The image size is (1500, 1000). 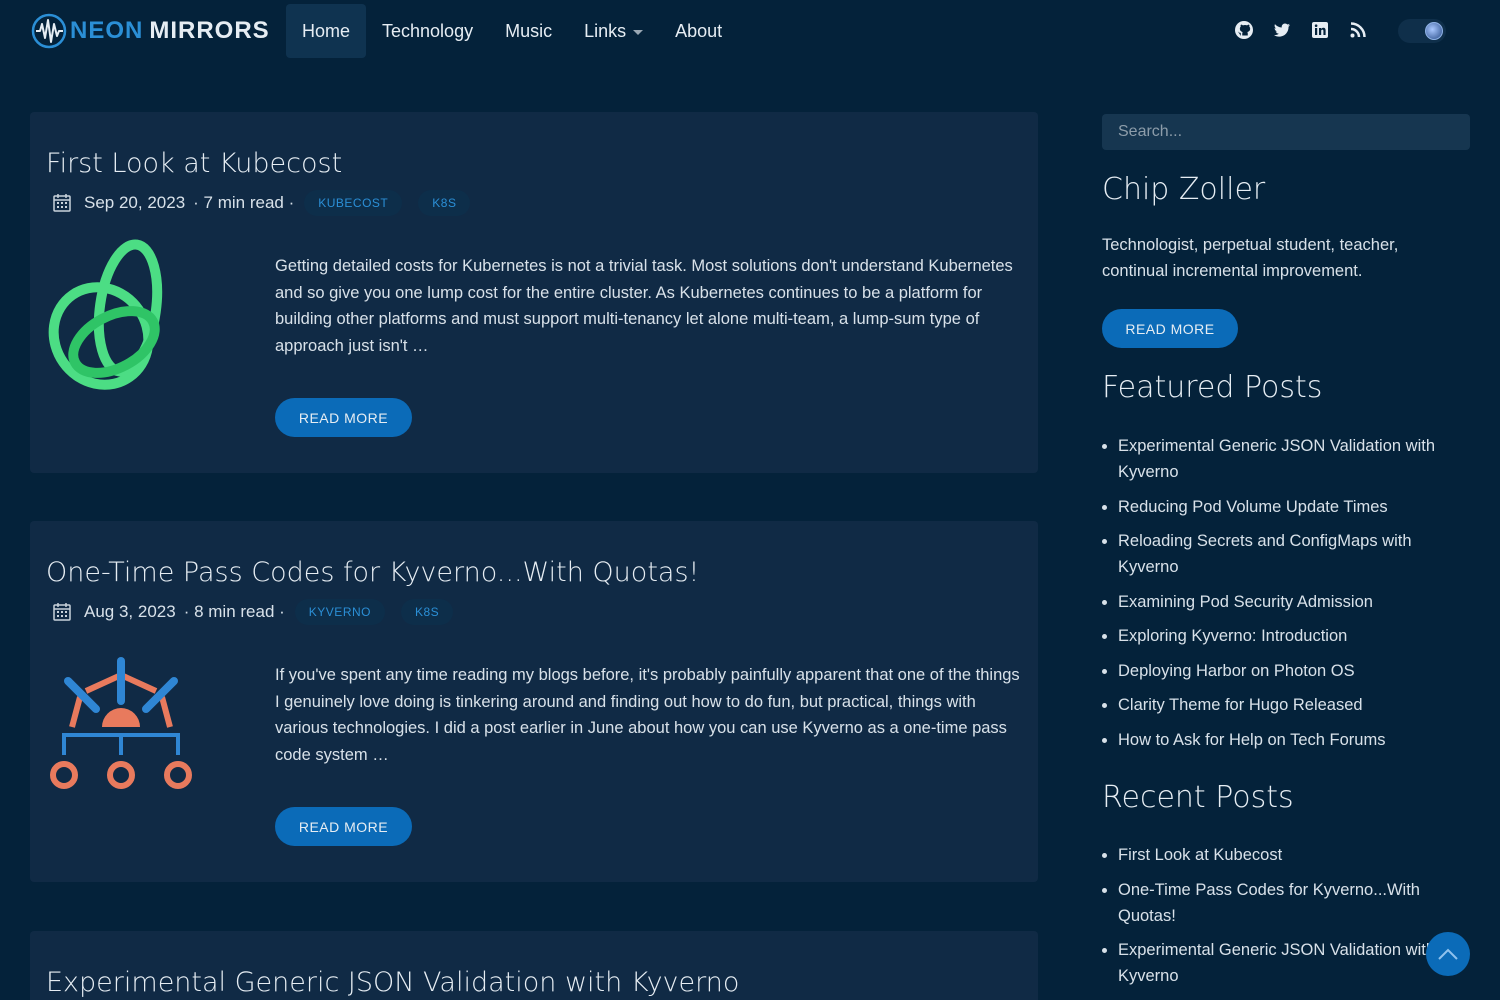 I want to click on main-menu: Home Technology Music Links About, so click(x=512, y=31).